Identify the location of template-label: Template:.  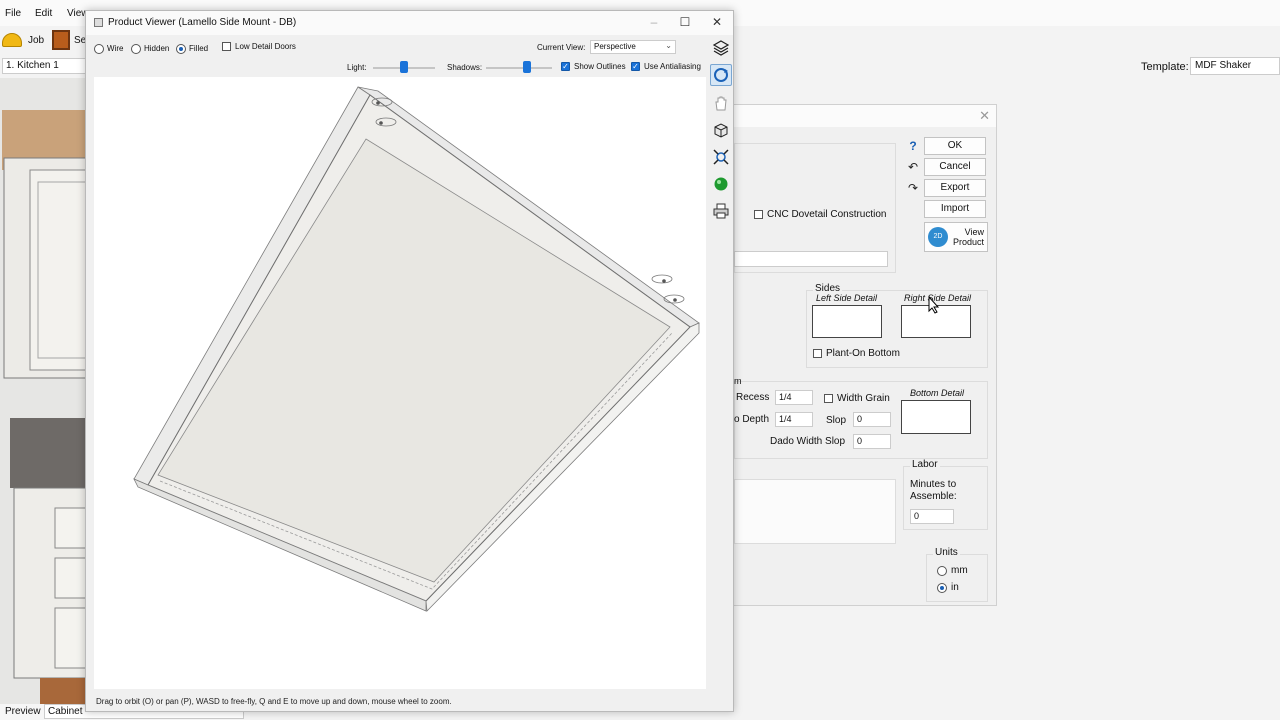
(1165, 67).